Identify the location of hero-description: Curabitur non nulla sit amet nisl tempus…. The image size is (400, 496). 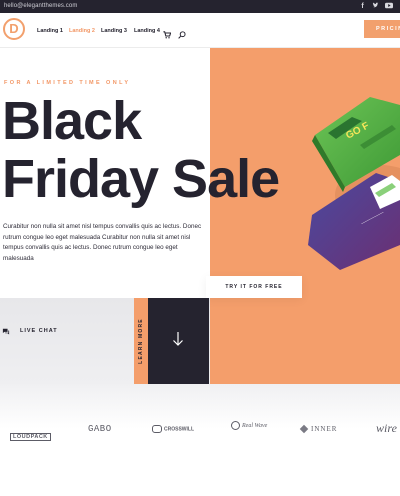
(102, 242).